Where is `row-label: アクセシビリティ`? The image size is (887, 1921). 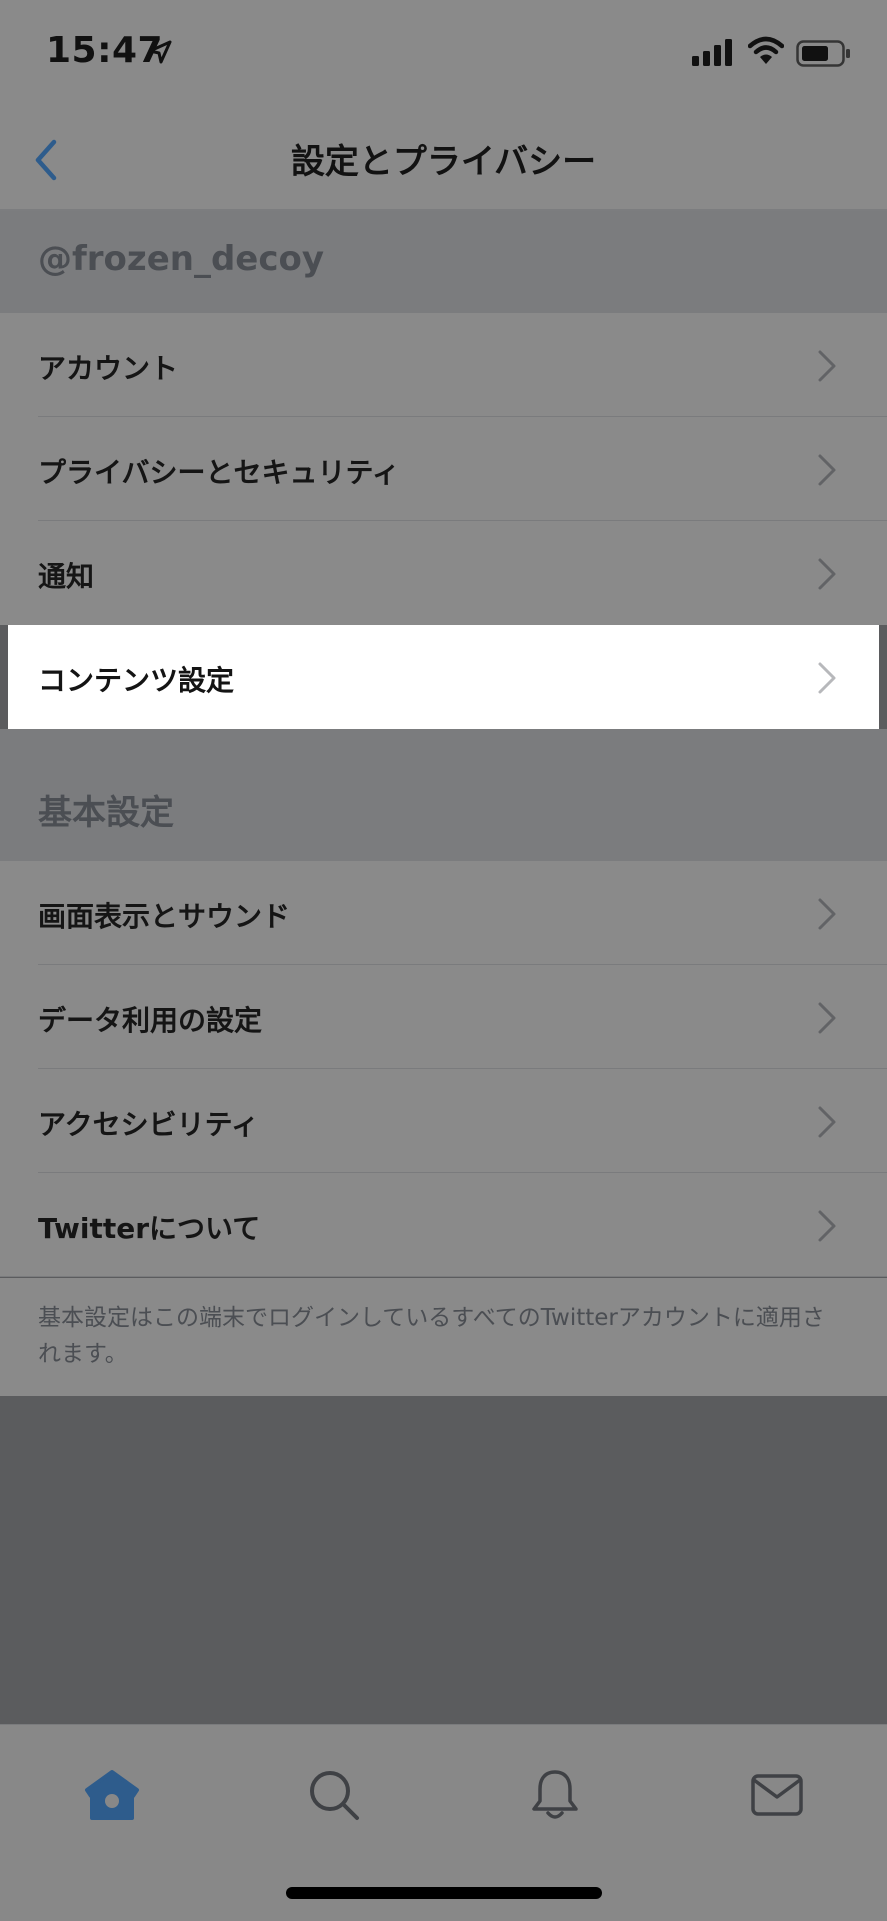 row-label: アクセシビリティ is located at coordinates (148, 1124).